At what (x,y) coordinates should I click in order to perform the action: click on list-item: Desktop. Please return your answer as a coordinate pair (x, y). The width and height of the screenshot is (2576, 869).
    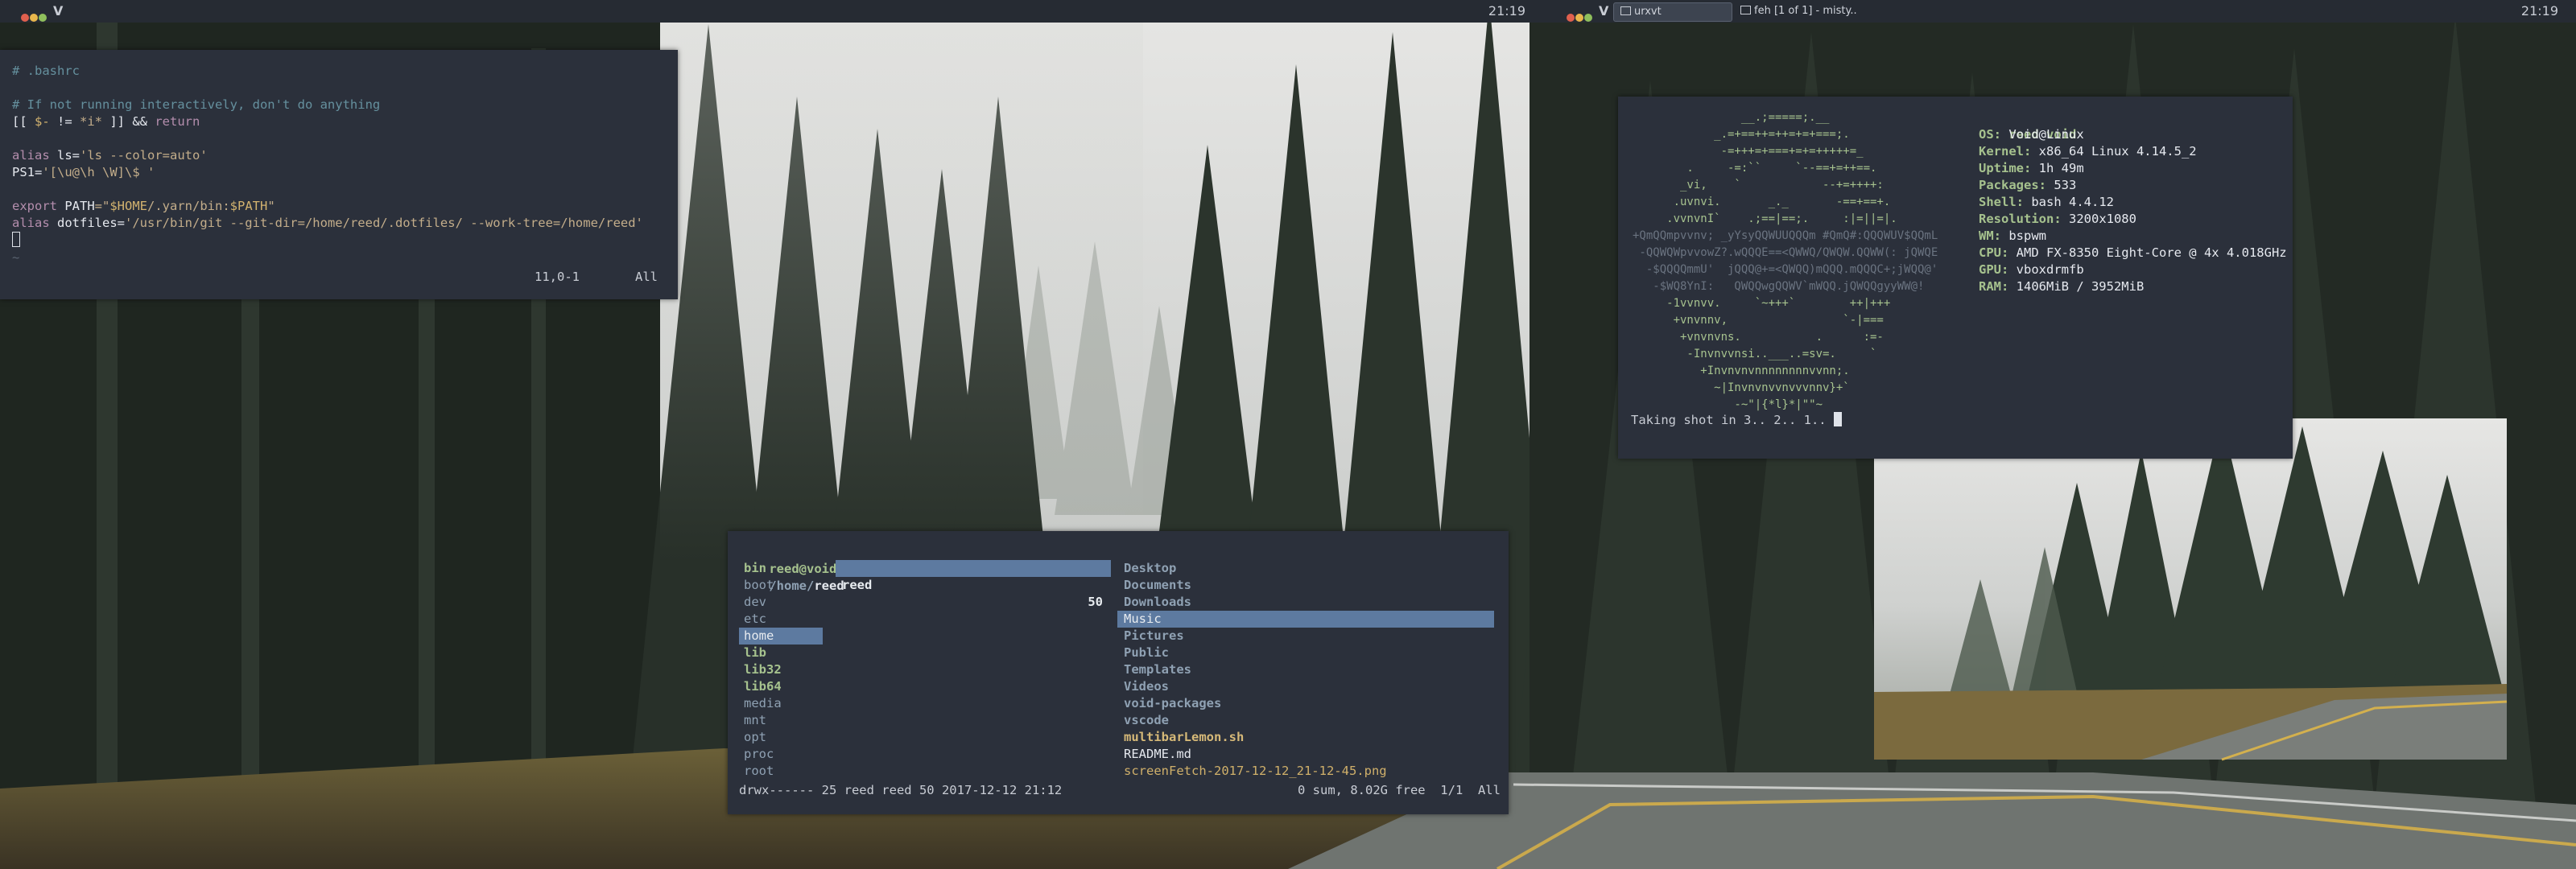
    Looking at the image, I should click on (1146, 568).